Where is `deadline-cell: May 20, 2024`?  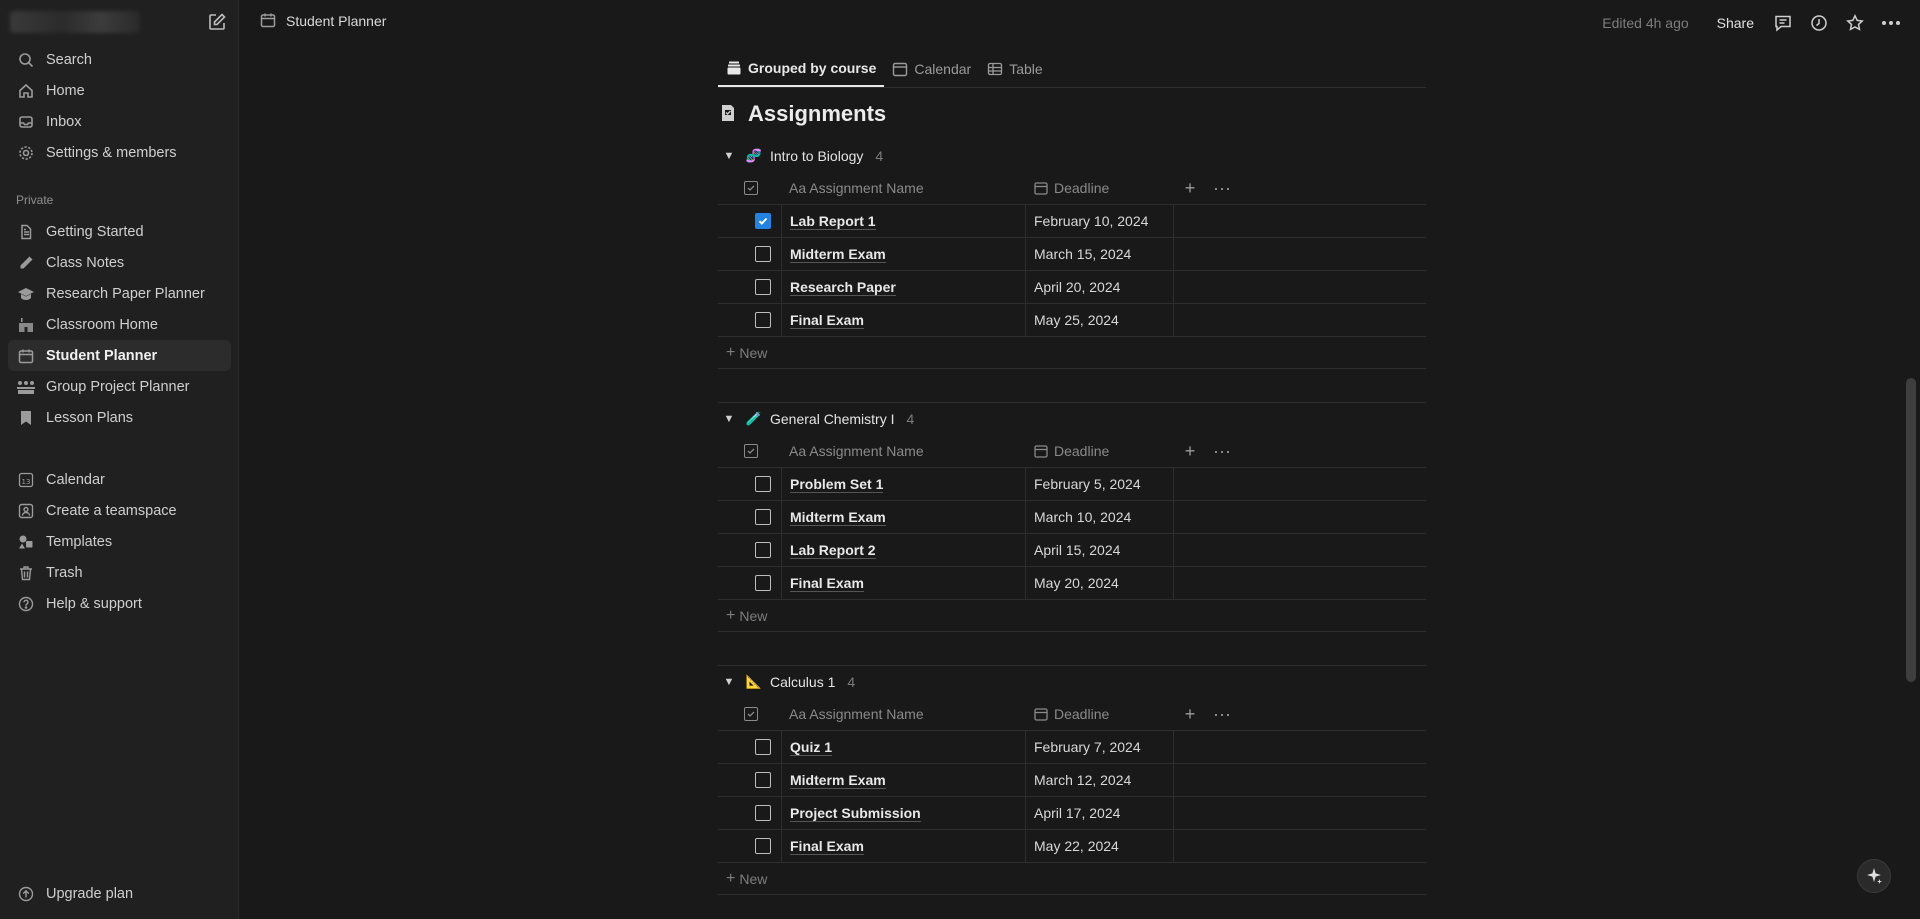
deadline-cell: May 20, 2024 is located at coordinates (1100, 583).